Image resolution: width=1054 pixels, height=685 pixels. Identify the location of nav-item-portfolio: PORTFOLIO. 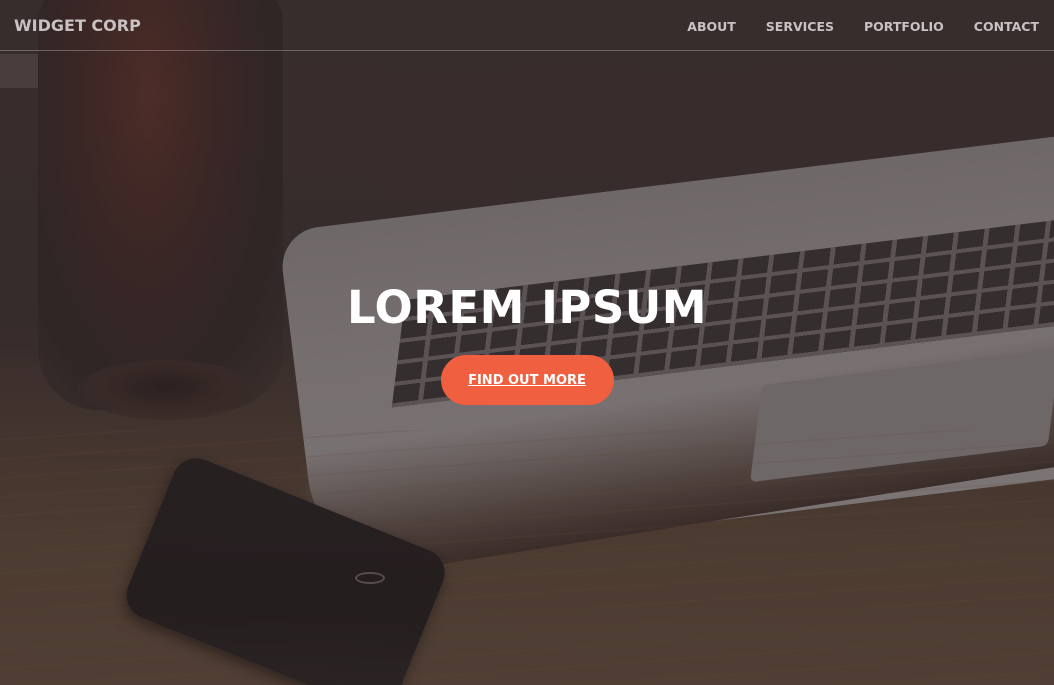
(904, 25).